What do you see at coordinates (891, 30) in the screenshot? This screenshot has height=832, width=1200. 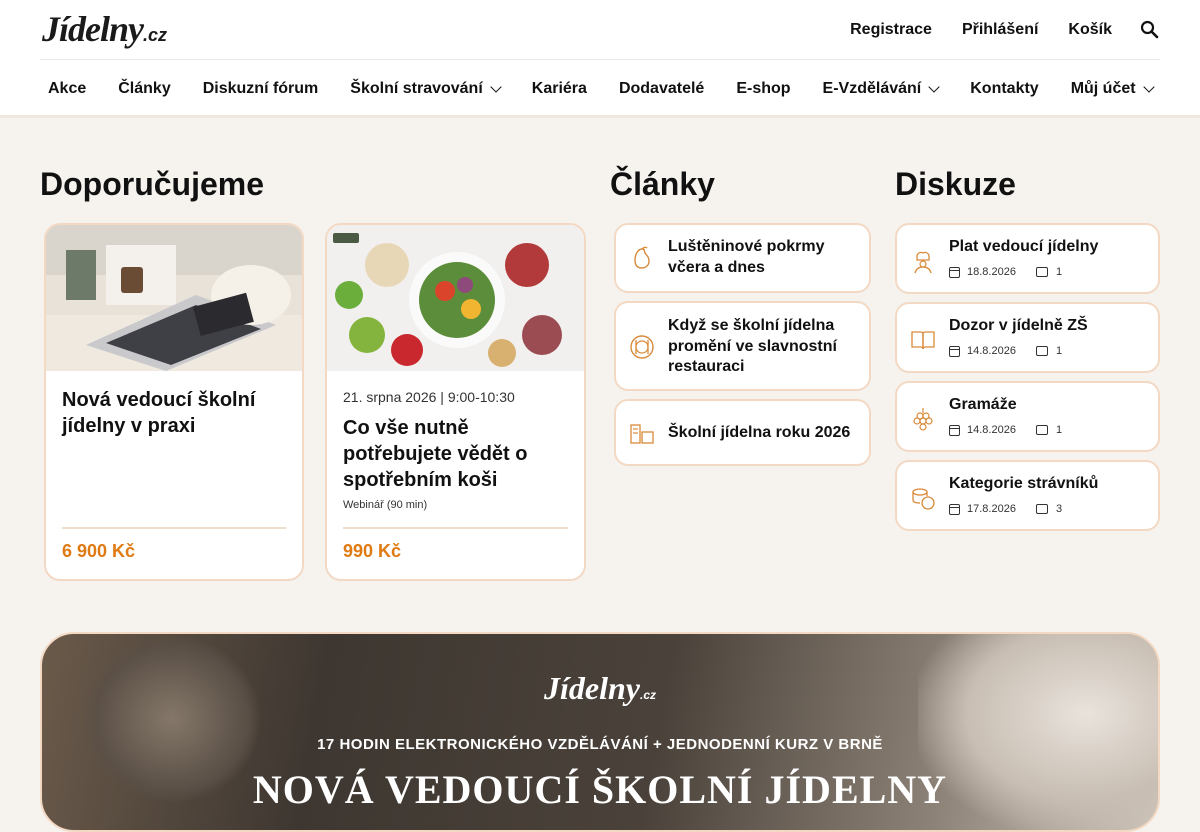 I see `register-link: Registrace` at bounding box center [891, 30].